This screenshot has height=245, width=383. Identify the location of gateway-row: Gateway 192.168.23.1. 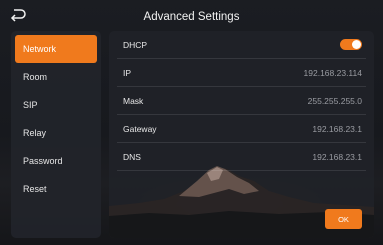
(241, 129).